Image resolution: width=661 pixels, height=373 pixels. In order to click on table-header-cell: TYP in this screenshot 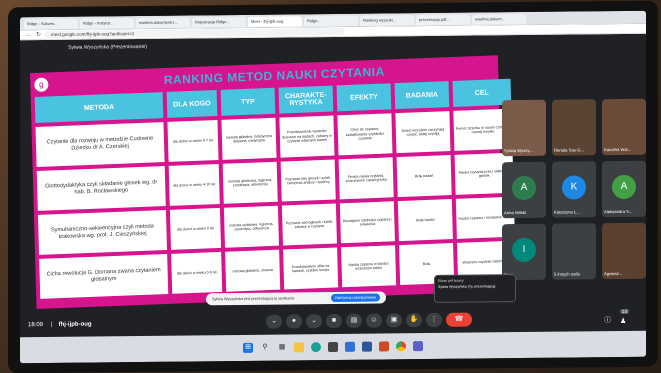, I will do `click(248, 101)`.